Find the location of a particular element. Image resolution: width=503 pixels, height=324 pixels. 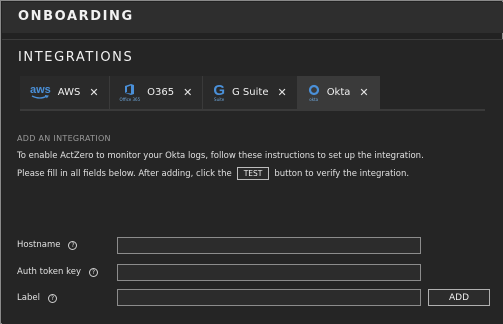

gsuite-logo-icon: G Suite is located at coordinates (219, 91).